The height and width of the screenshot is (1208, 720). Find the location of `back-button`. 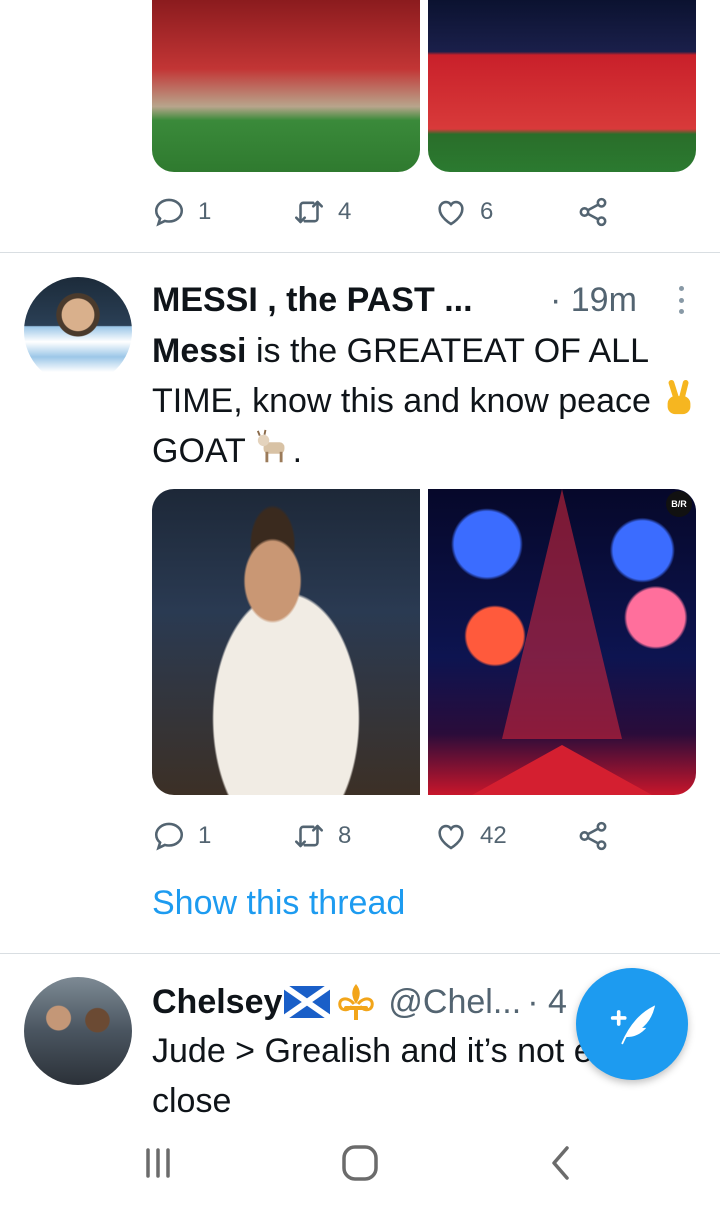

back-button is located at coordinates (562, 1163).